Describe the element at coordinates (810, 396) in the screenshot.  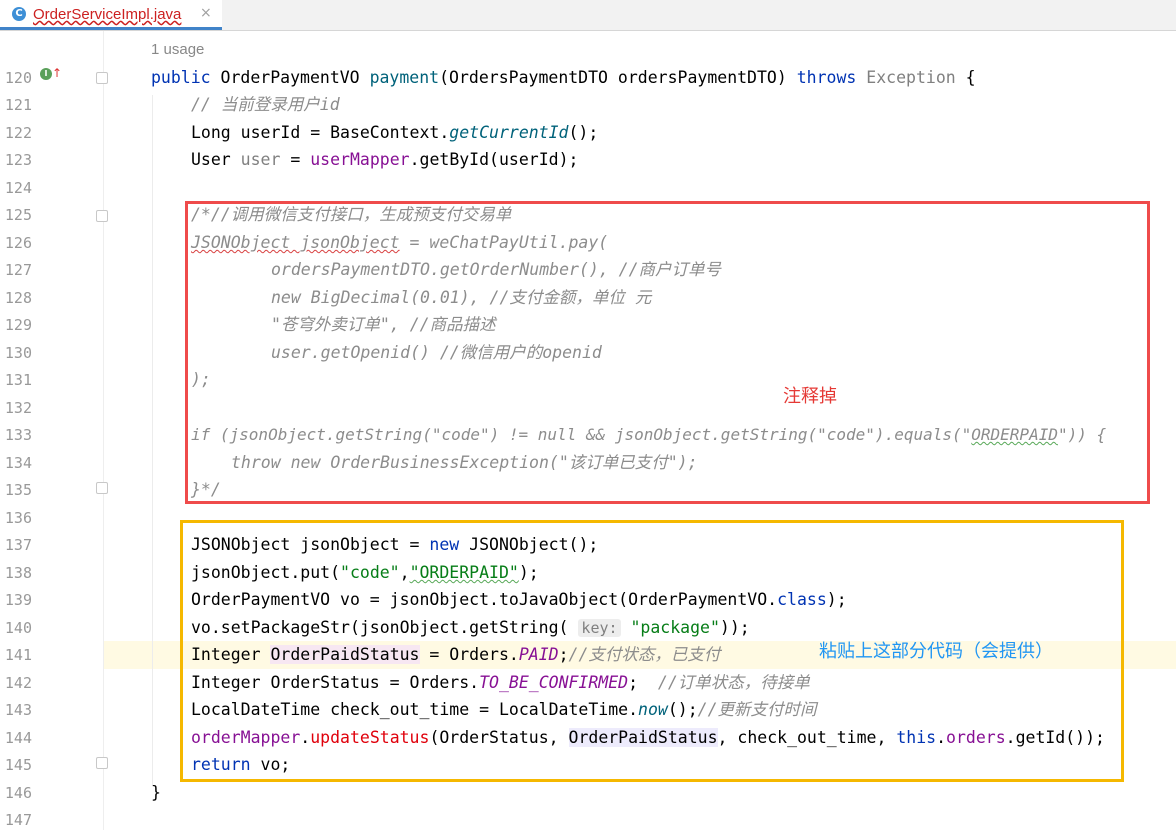
I see `comment-out-note: 注释掉` at that location.